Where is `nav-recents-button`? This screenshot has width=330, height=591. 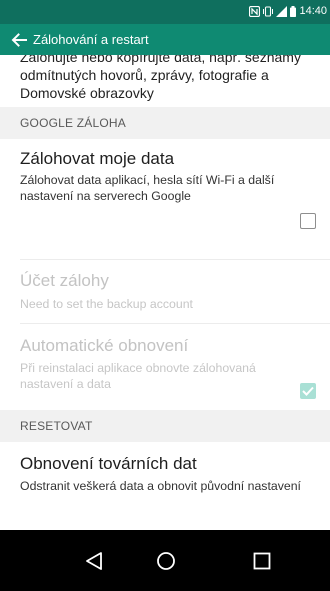
nav-recents-button is located at coordinates (262, 561).